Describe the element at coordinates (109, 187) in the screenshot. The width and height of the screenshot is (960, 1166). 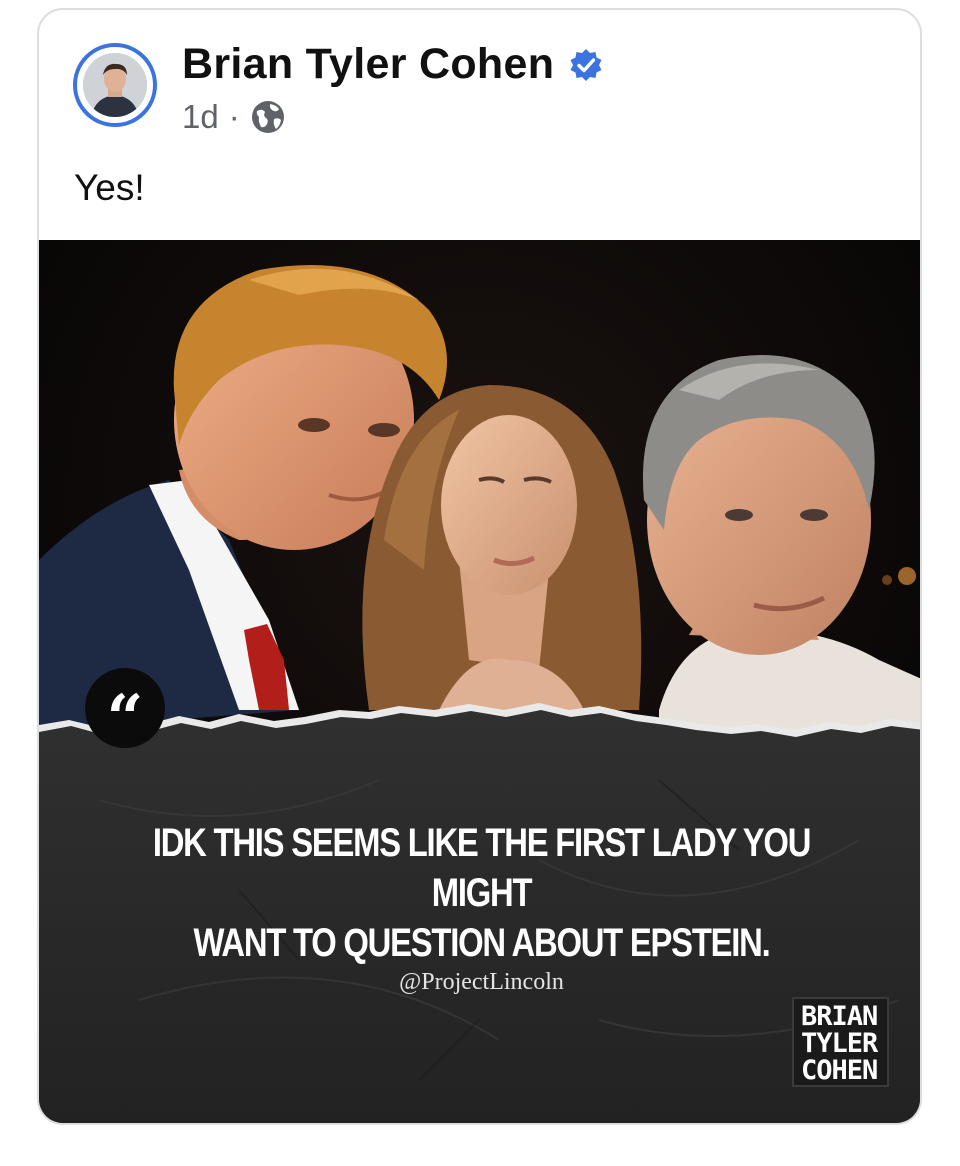
I see `post-text: Yes!` at that location.